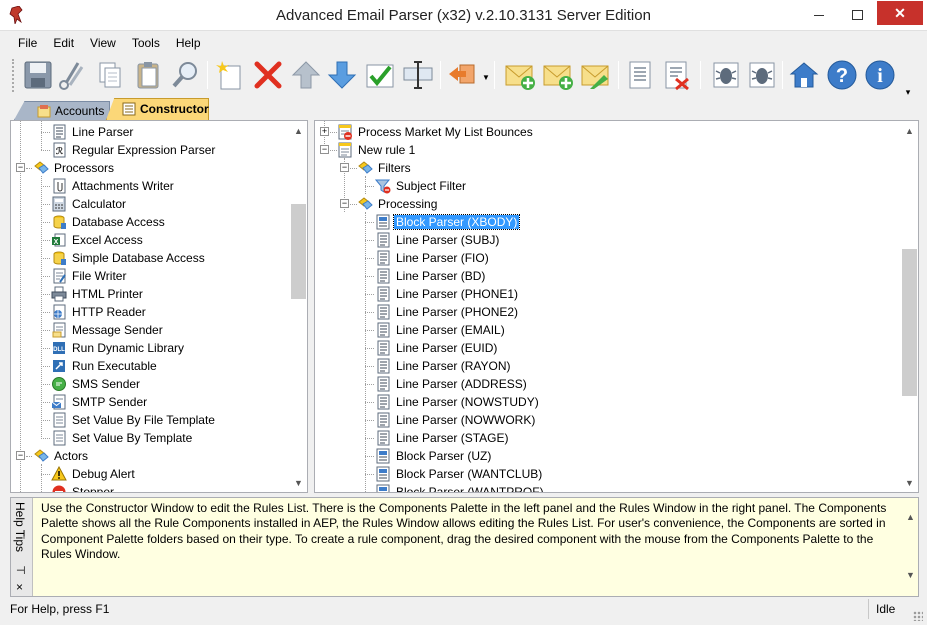 The width and height of the screenshot is (927, 625). Describe the element at coordinates (676, 75) in the screenshot. I see `clear-log-icon` at that location.